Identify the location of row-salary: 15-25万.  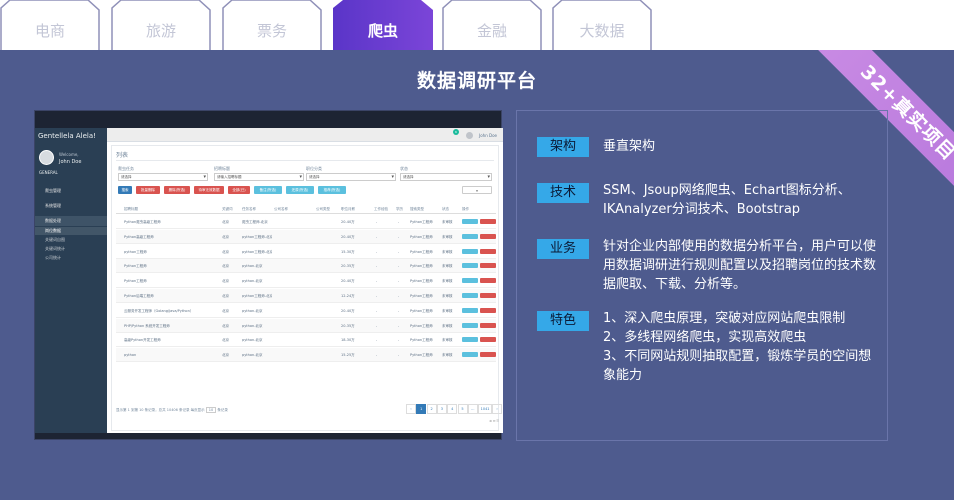
(348, 355).